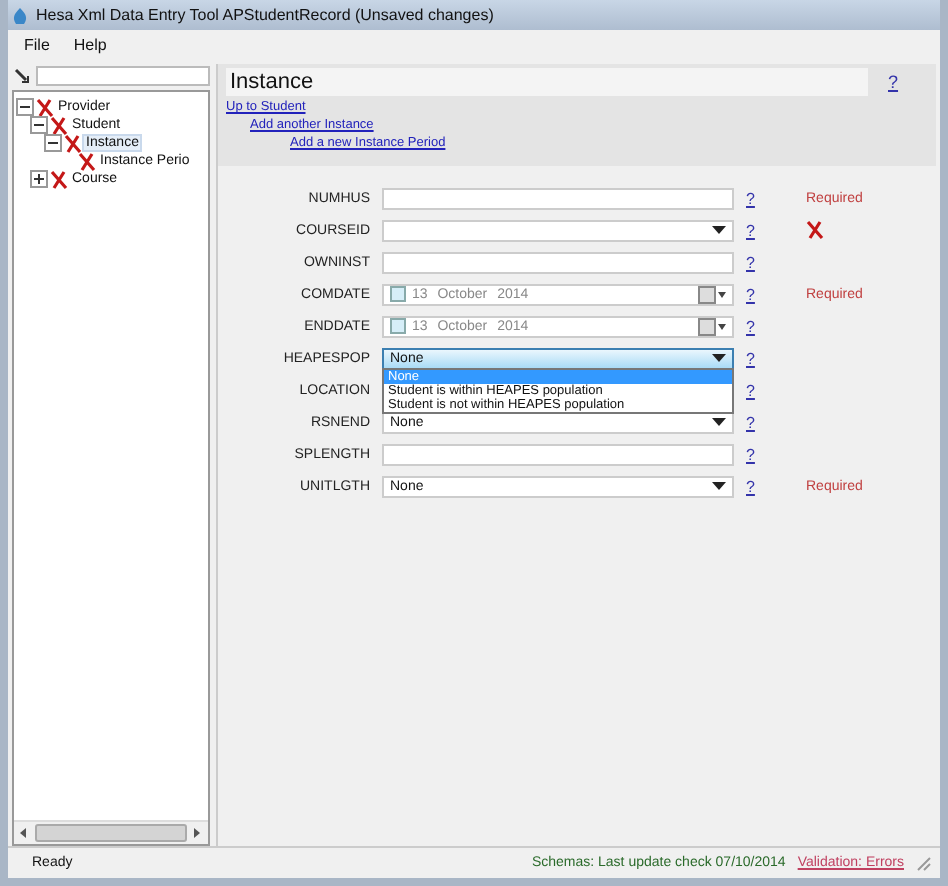 The width and height of the screenshot is (948, 886). What do you see at coordinates (20, 15) in the screenshot?
I see `app-icon` at bounding box center [20, 15].